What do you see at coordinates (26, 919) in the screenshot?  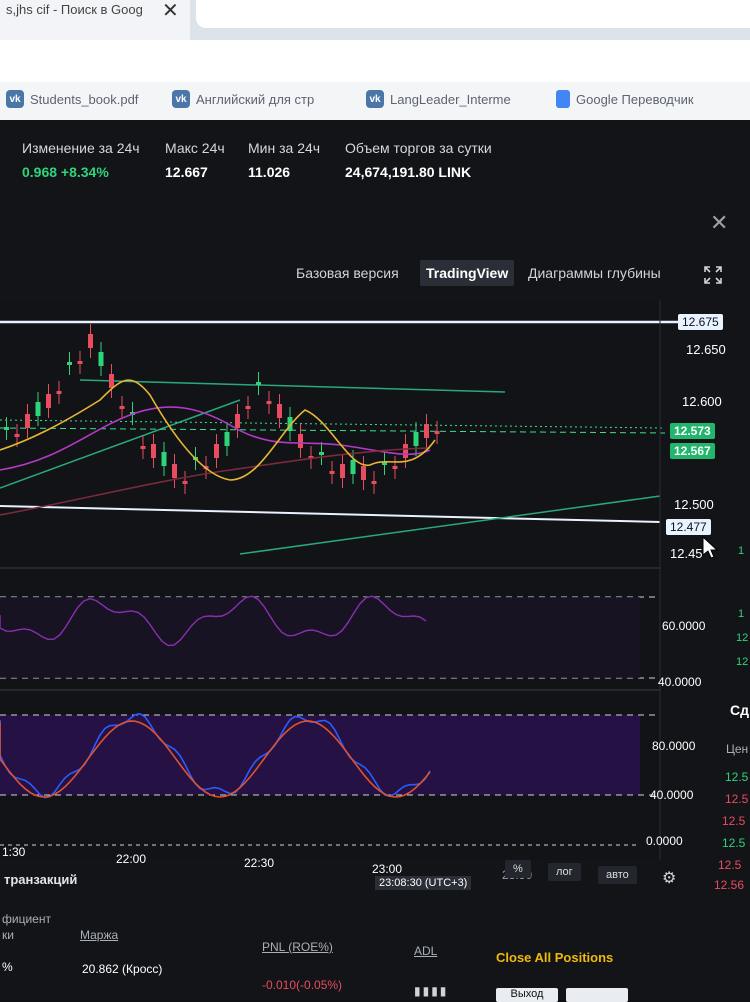 I see `coefficient-label: фициент` at bounding box center [26, 919].